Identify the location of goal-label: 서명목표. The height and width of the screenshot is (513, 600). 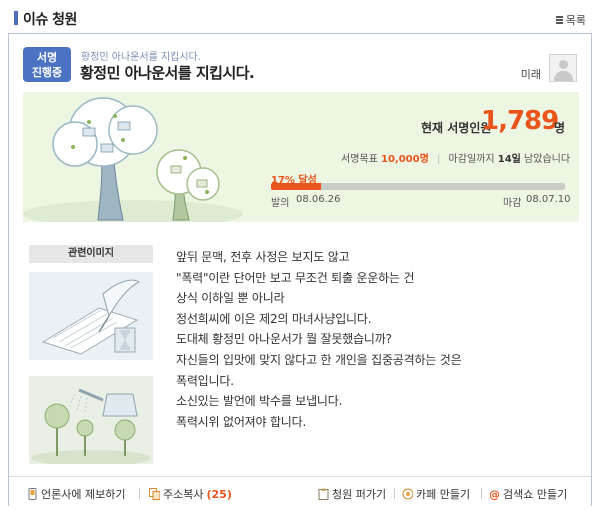
(359, 159).